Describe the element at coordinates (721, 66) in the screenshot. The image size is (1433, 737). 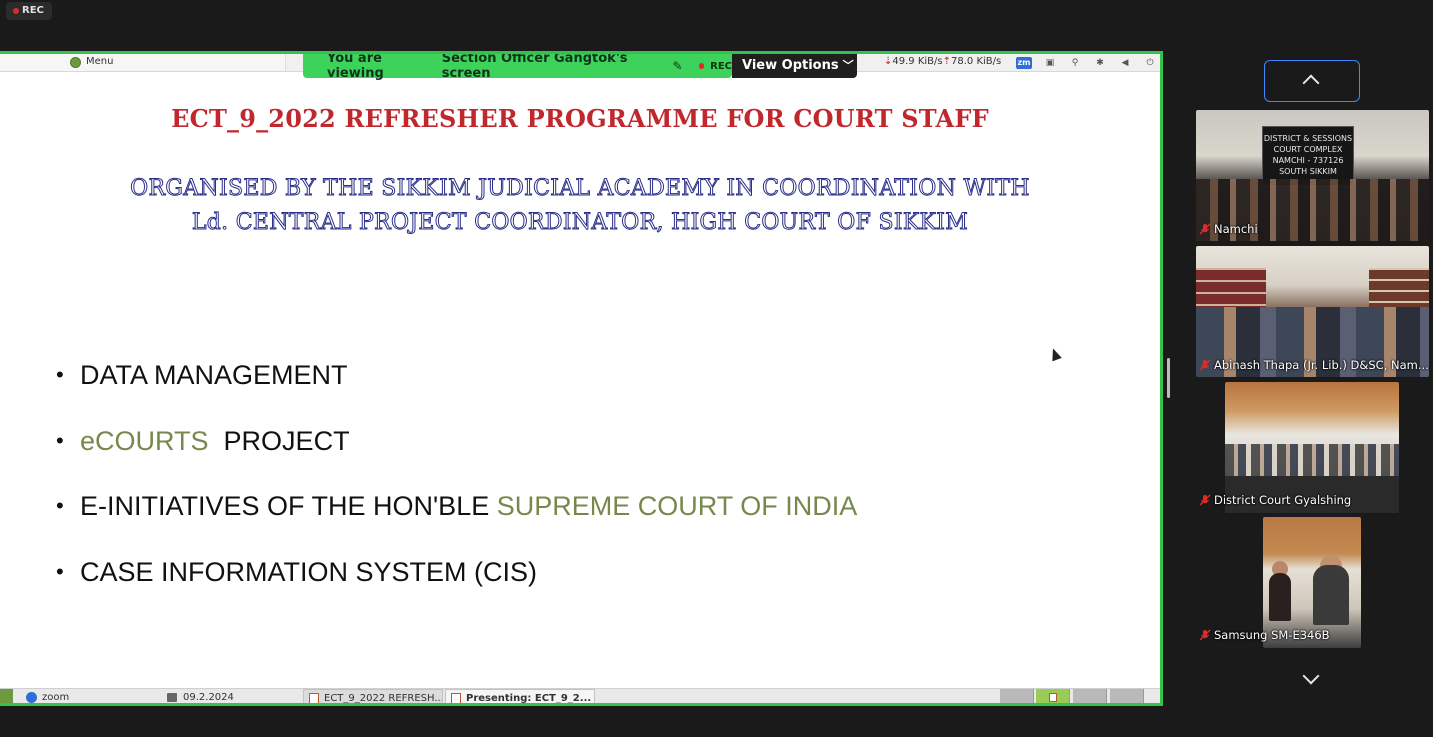
I see `banner-rec-label: REC` at that location.